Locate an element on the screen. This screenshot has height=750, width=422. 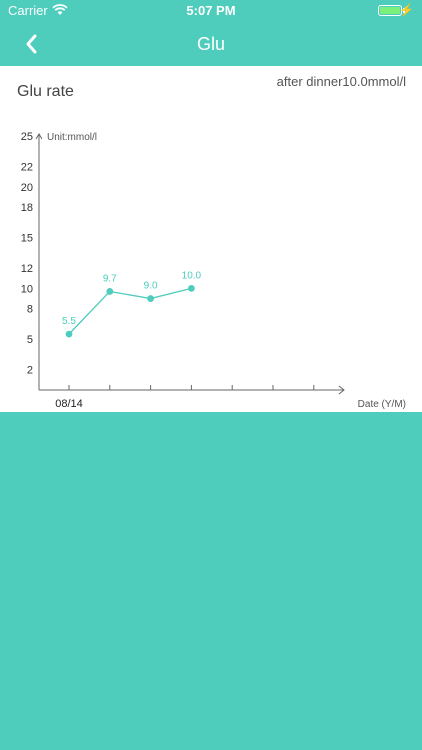
y-tick-label: 20 is located at coordinates (27, 188).